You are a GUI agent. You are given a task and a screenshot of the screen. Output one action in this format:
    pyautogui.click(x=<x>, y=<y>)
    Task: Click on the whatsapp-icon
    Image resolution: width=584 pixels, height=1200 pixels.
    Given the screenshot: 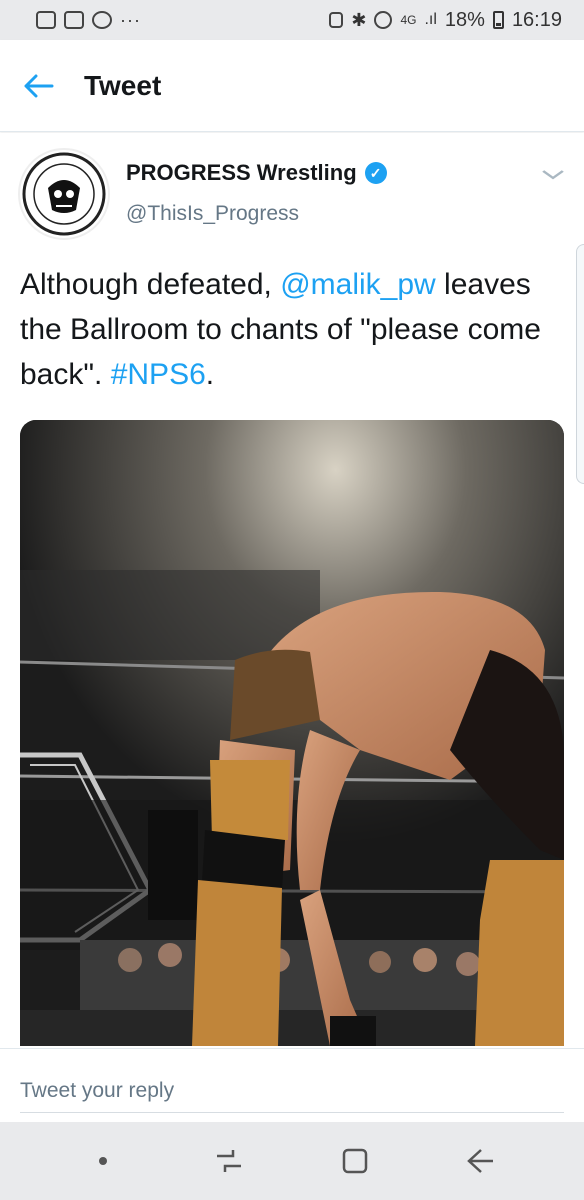 What is the action you would take?
    pyautogui.click(x=102, y=20)
    